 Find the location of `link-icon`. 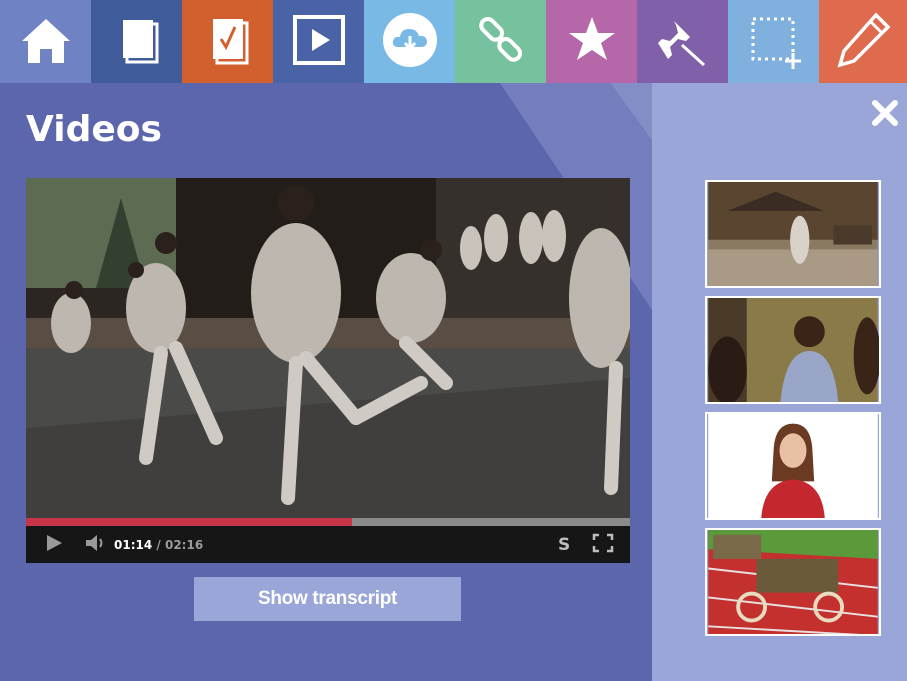

link-icon is located at coordinates (501, 42).